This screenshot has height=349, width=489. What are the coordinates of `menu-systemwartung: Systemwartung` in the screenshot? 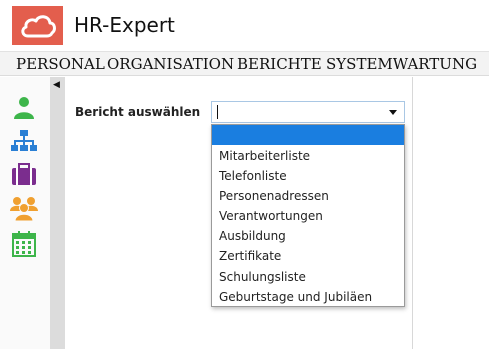 It's located at (401, 64).